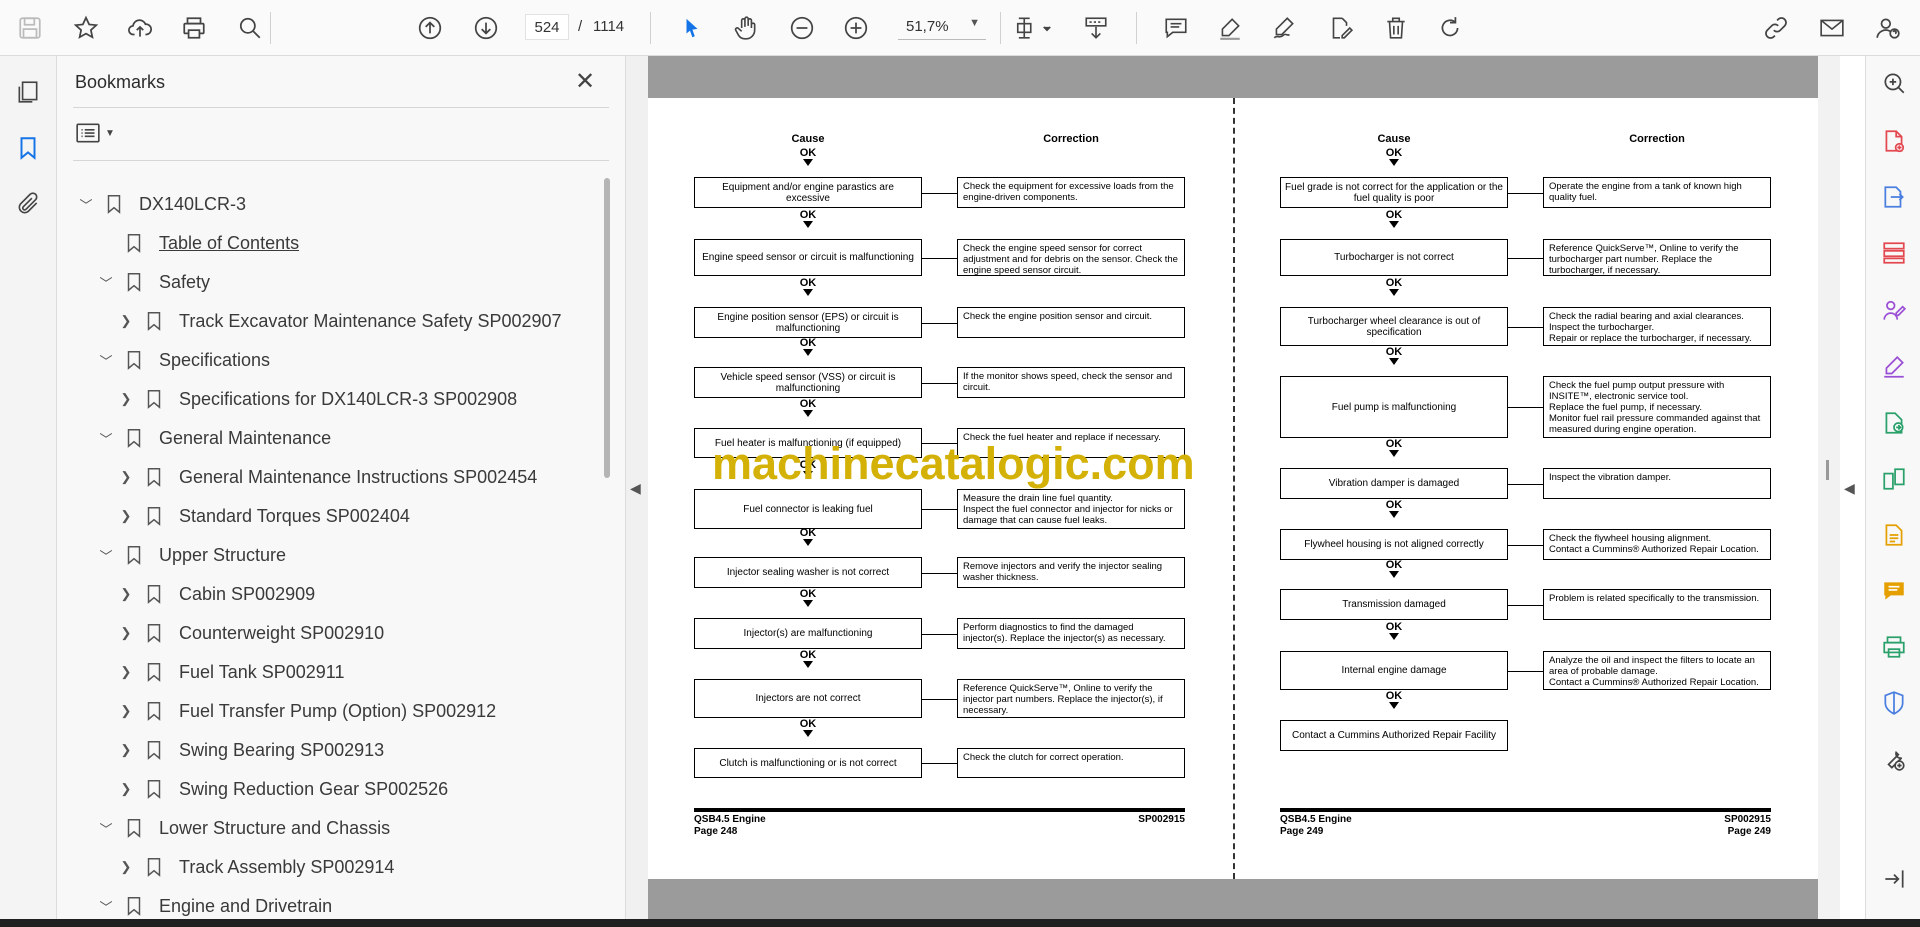 This screenshot has width=1920, height=927. I want to click on scan-ocr-icon, so click(1894, 535).